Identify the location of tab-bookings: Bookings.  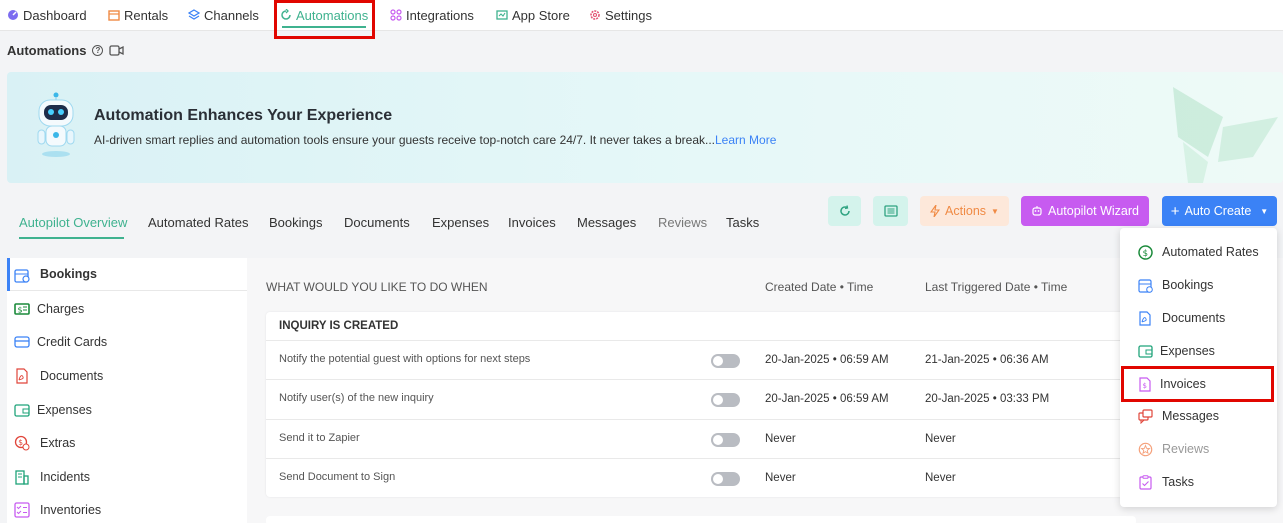
(295, 222).